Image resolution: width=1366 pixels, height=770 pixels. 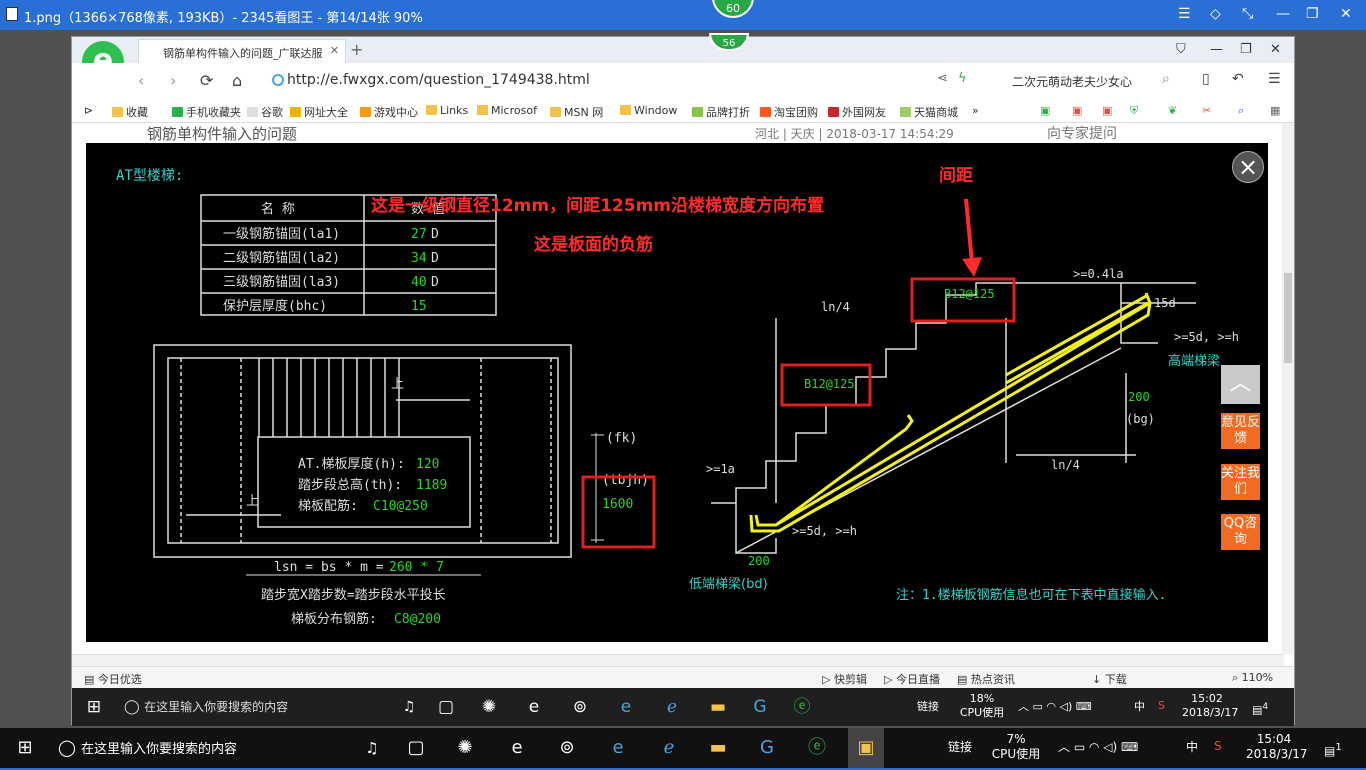 What do you see at coordinates (113, 679) in the screenshot?
I see `status-left: ▤ 今日优选` at bounding box center [113, 679].